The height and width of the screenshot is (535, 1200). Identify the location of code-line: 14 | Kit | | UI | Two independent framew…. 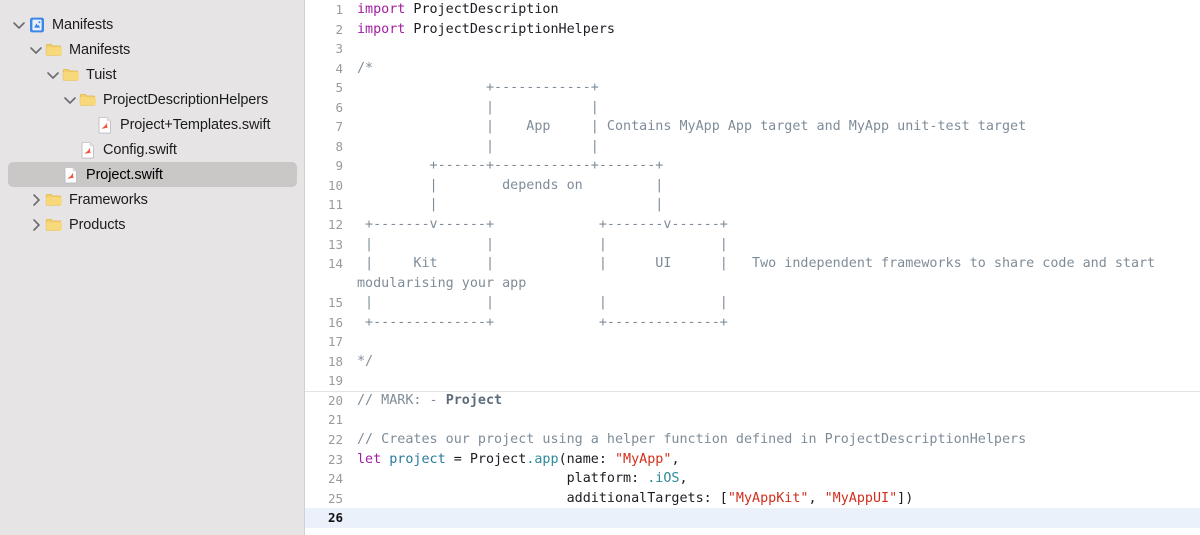
(752, 273).